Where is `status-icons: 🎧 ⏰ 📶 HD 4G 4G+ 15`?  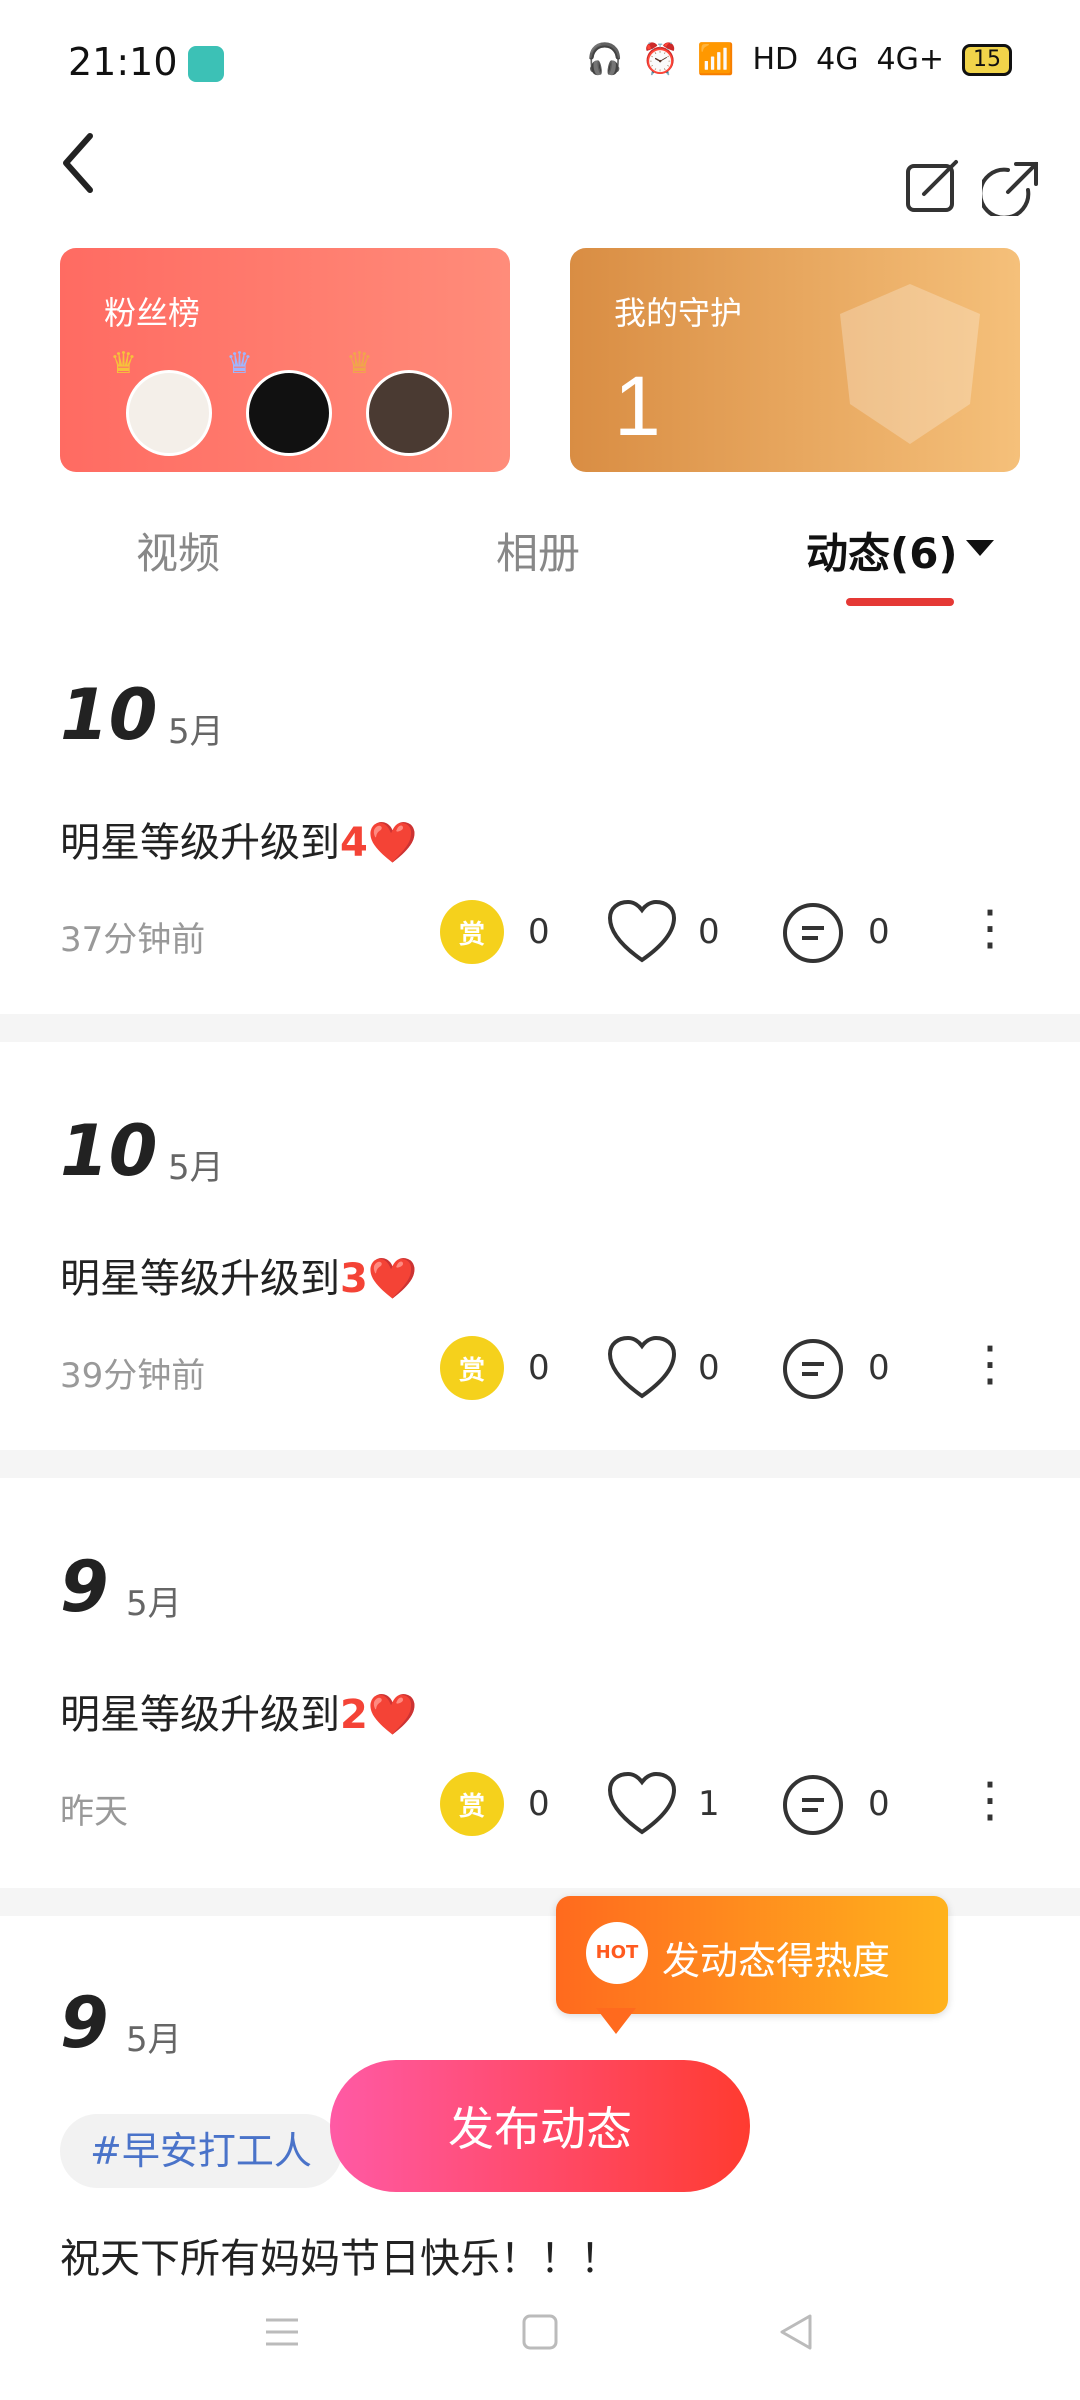 status-icons: 🎧 ⏰ 📶 HD 4G 4G+ 15 is located at coordinates (799, 59).